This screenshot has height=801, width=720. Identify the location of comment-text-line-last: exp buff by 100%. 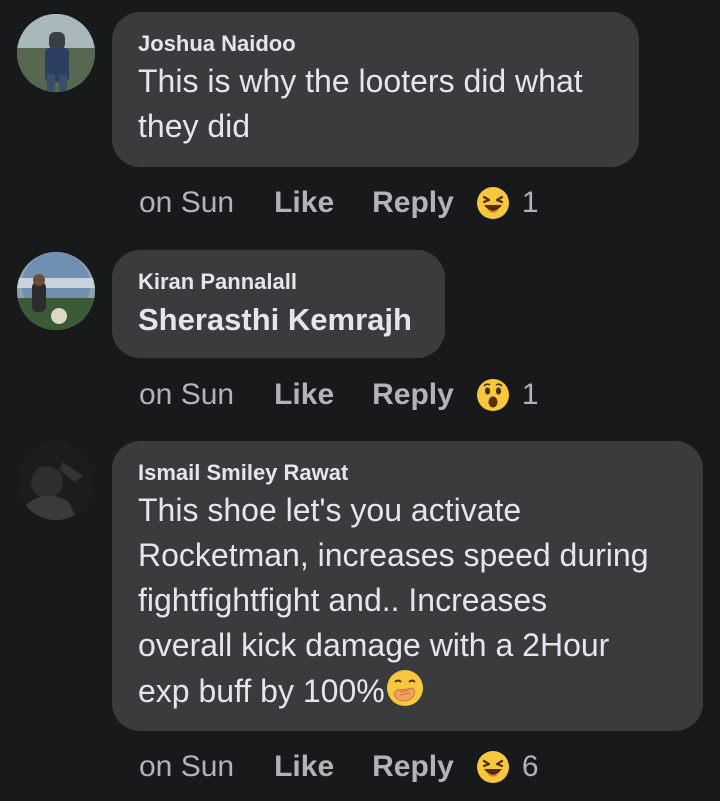
(407, 691).